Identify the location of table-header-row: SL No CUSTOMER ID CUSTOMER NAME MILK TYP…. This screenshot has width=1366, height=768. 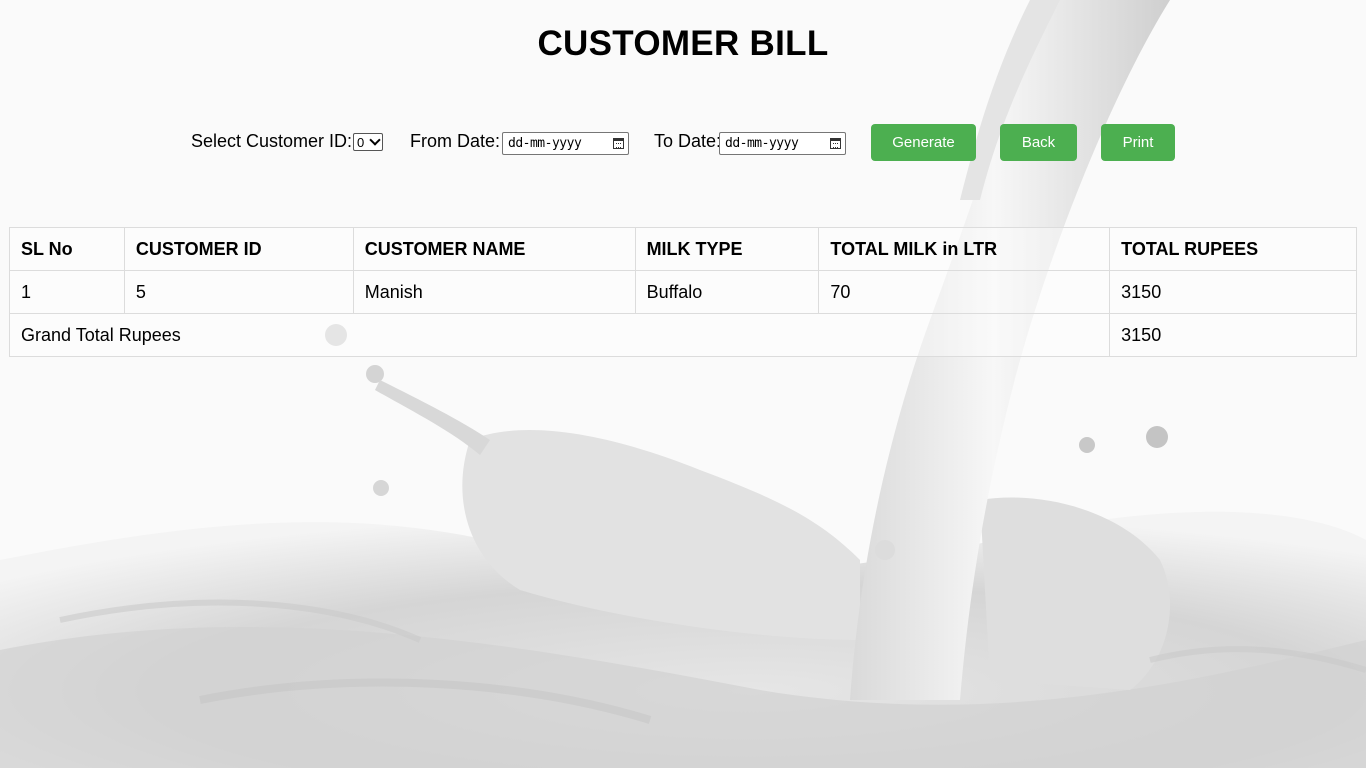
(683, 249).